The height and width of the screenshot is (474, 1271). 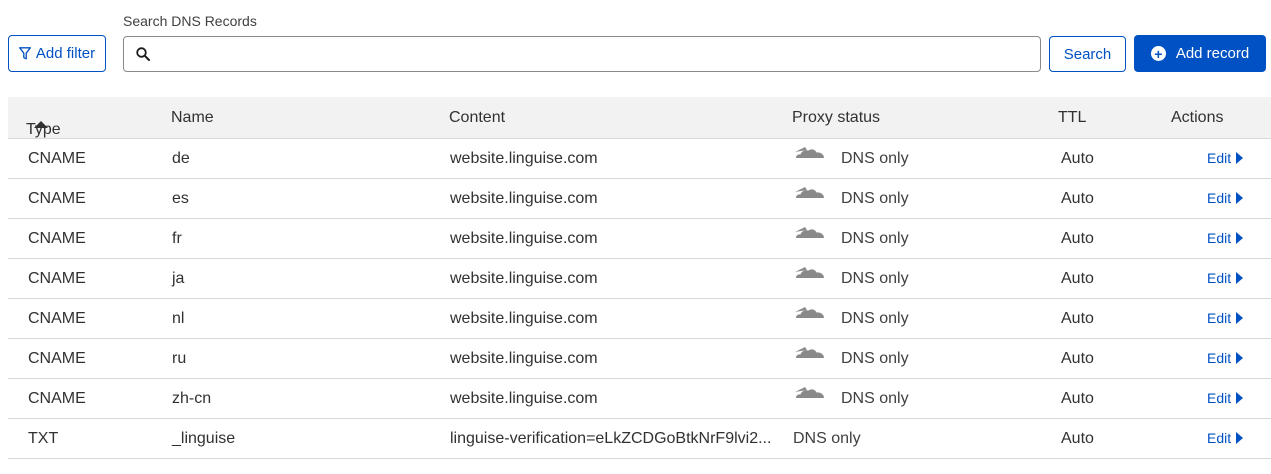 I want to click on header-content: Content, so click(x=477, y=117).